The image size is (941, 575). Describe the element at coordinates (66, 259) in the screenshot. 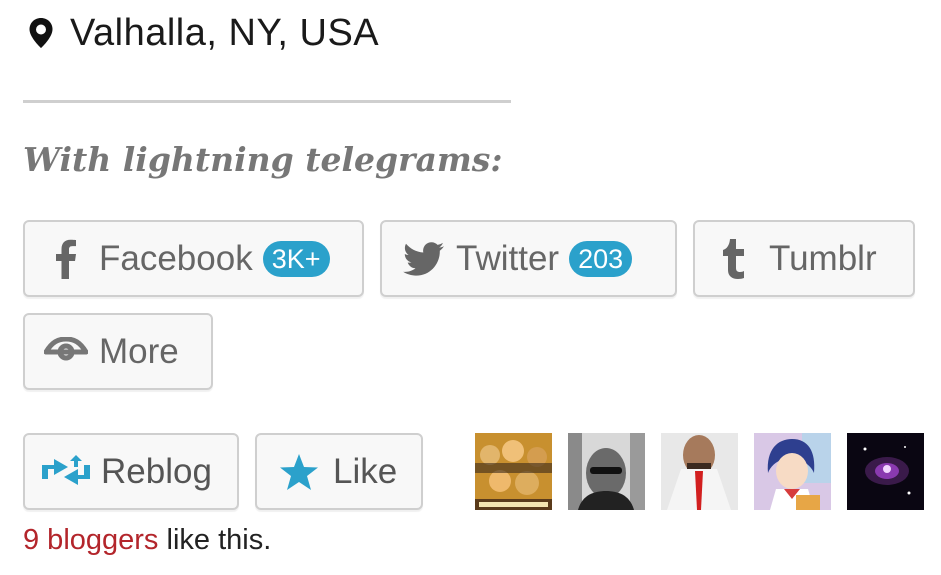

I see `facebook-icon` at that location.